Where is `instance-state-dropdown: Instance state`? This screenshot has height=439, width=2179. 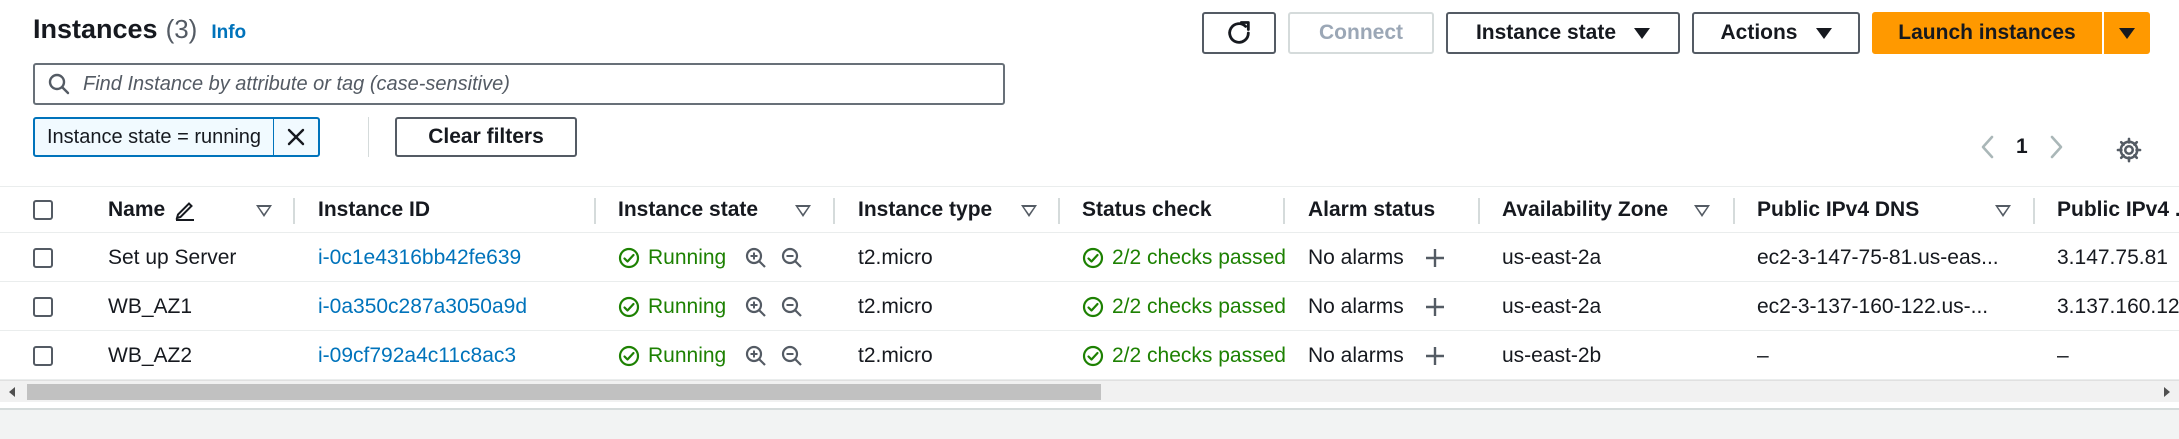 instance-state-dropdown: Instance state is located at coordinates (1563, 33).